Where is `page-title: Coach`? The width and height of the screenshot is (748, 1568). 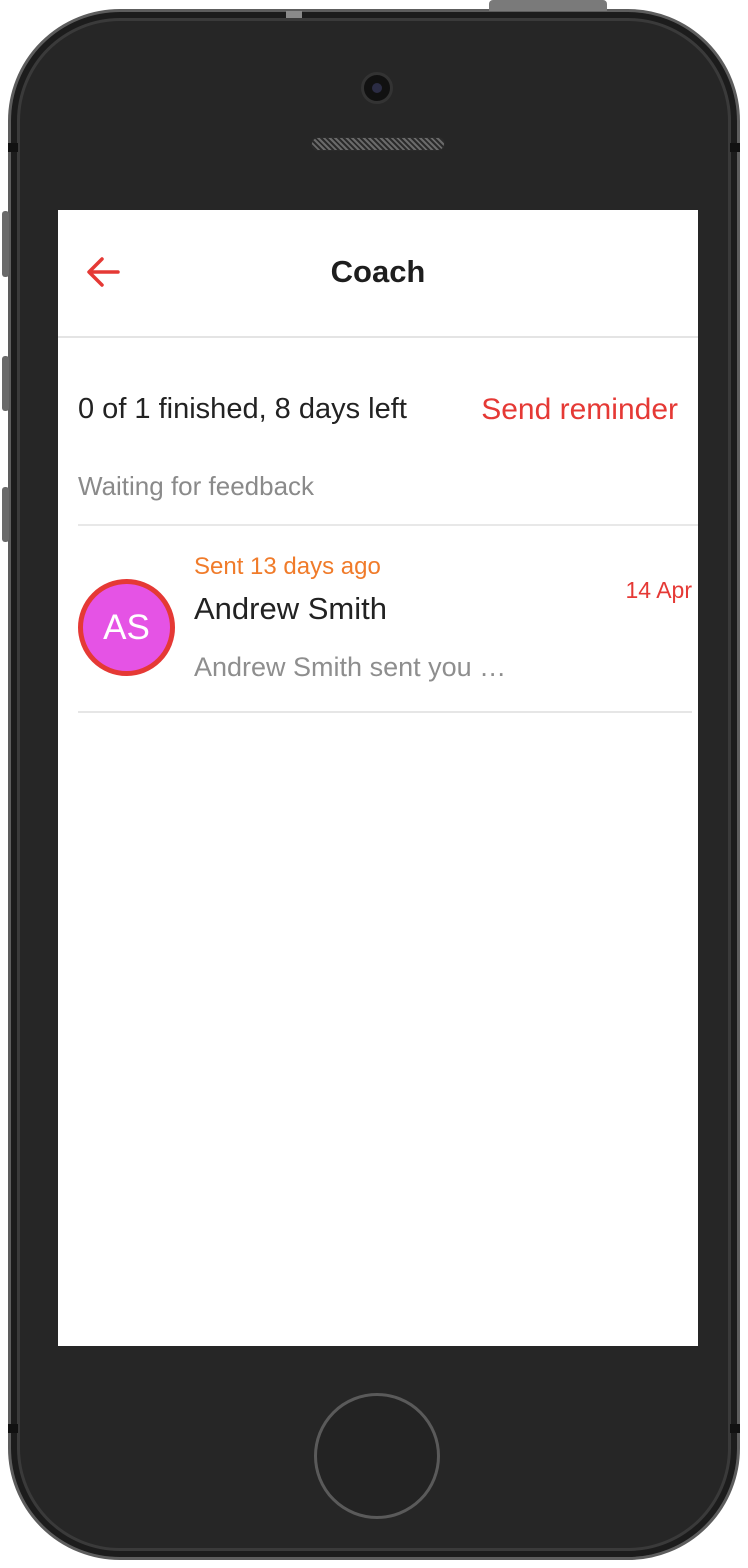 page-title: Coach is located at coordinates (378, 271).